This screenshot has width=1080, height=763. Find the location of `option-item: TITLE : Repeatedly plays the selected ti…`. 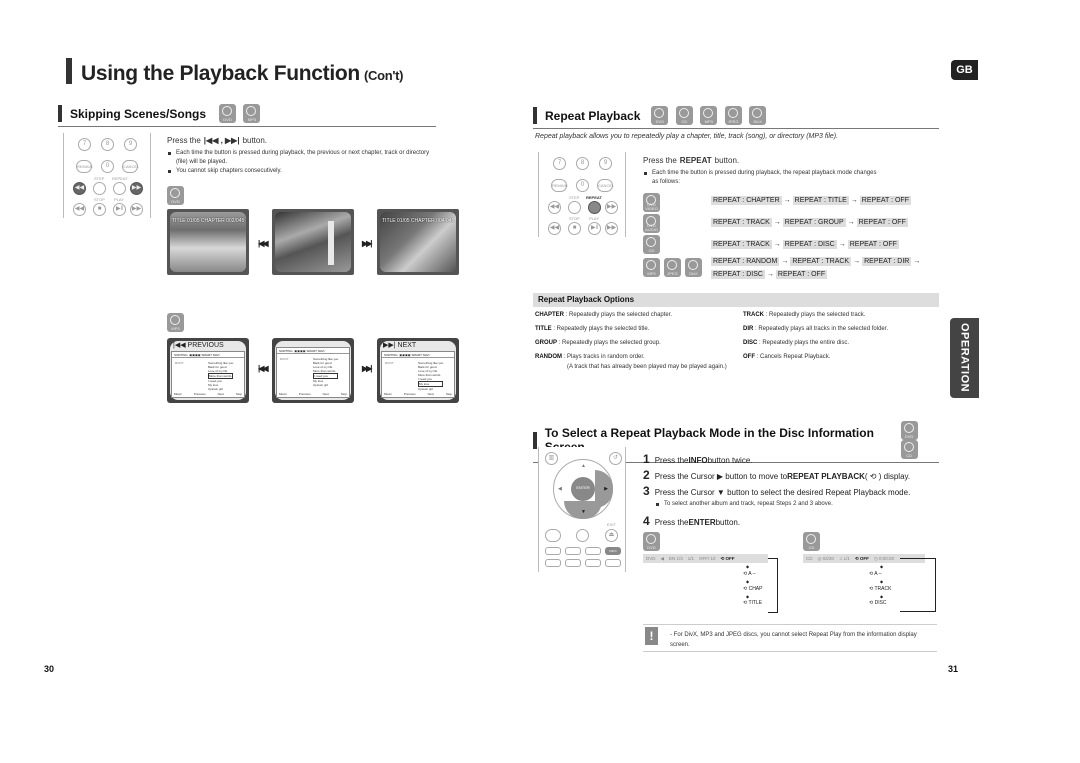

option-item: TITLE : Repeatedly plays the selected ti… is located at coordinates (592, 329).